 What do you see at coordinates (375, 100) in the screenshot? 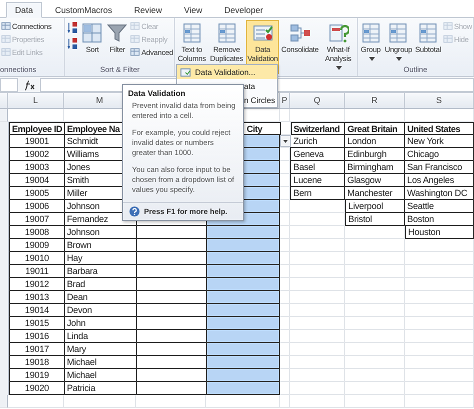
I see `column-header: R` at bounding box center [375, 100].